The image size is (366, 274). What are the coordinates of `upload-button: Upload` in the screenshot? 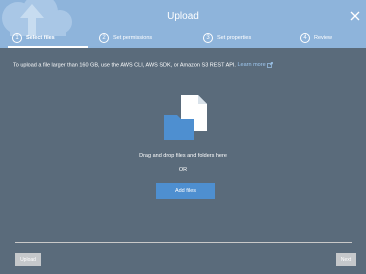 It's located at (28, 259).